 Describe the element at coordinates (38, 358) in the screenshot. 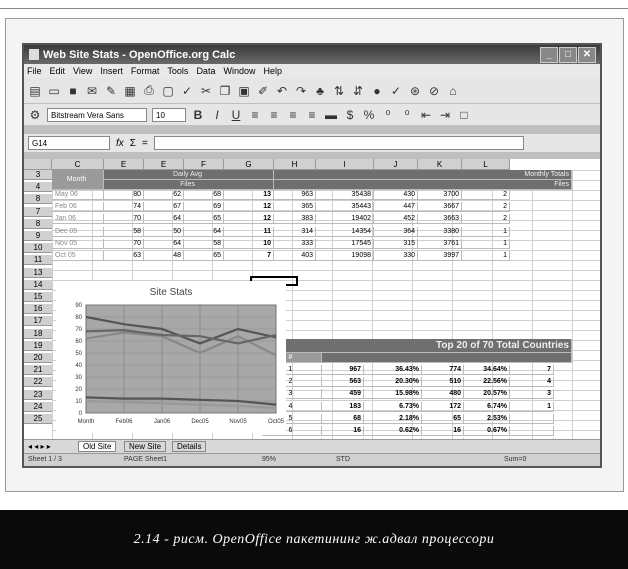

I see `row-header: 20` at that location.